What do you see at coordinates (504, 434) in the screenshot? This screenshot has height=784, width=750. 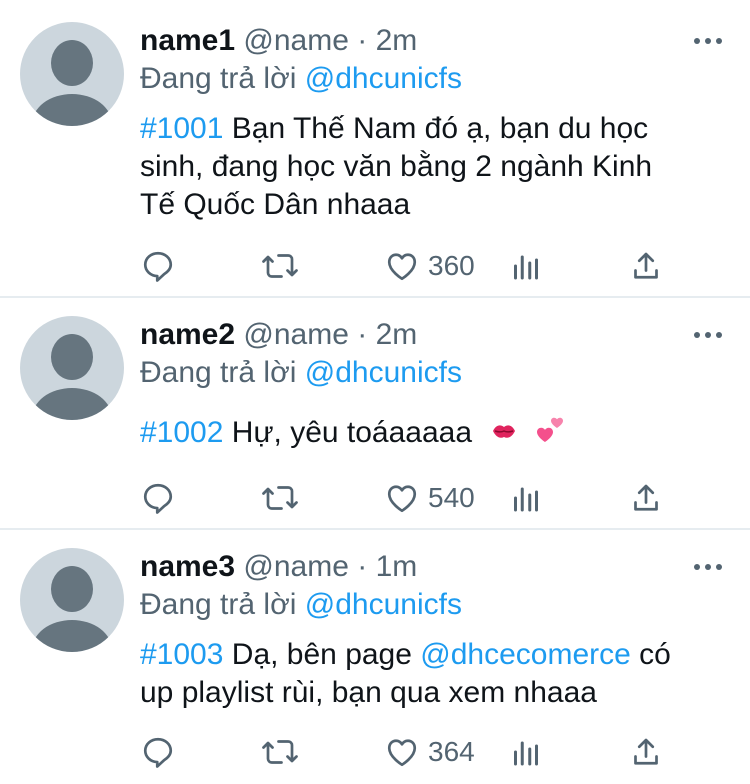 I see `kiss-mark-emoji` at bounding box center [504, 434].